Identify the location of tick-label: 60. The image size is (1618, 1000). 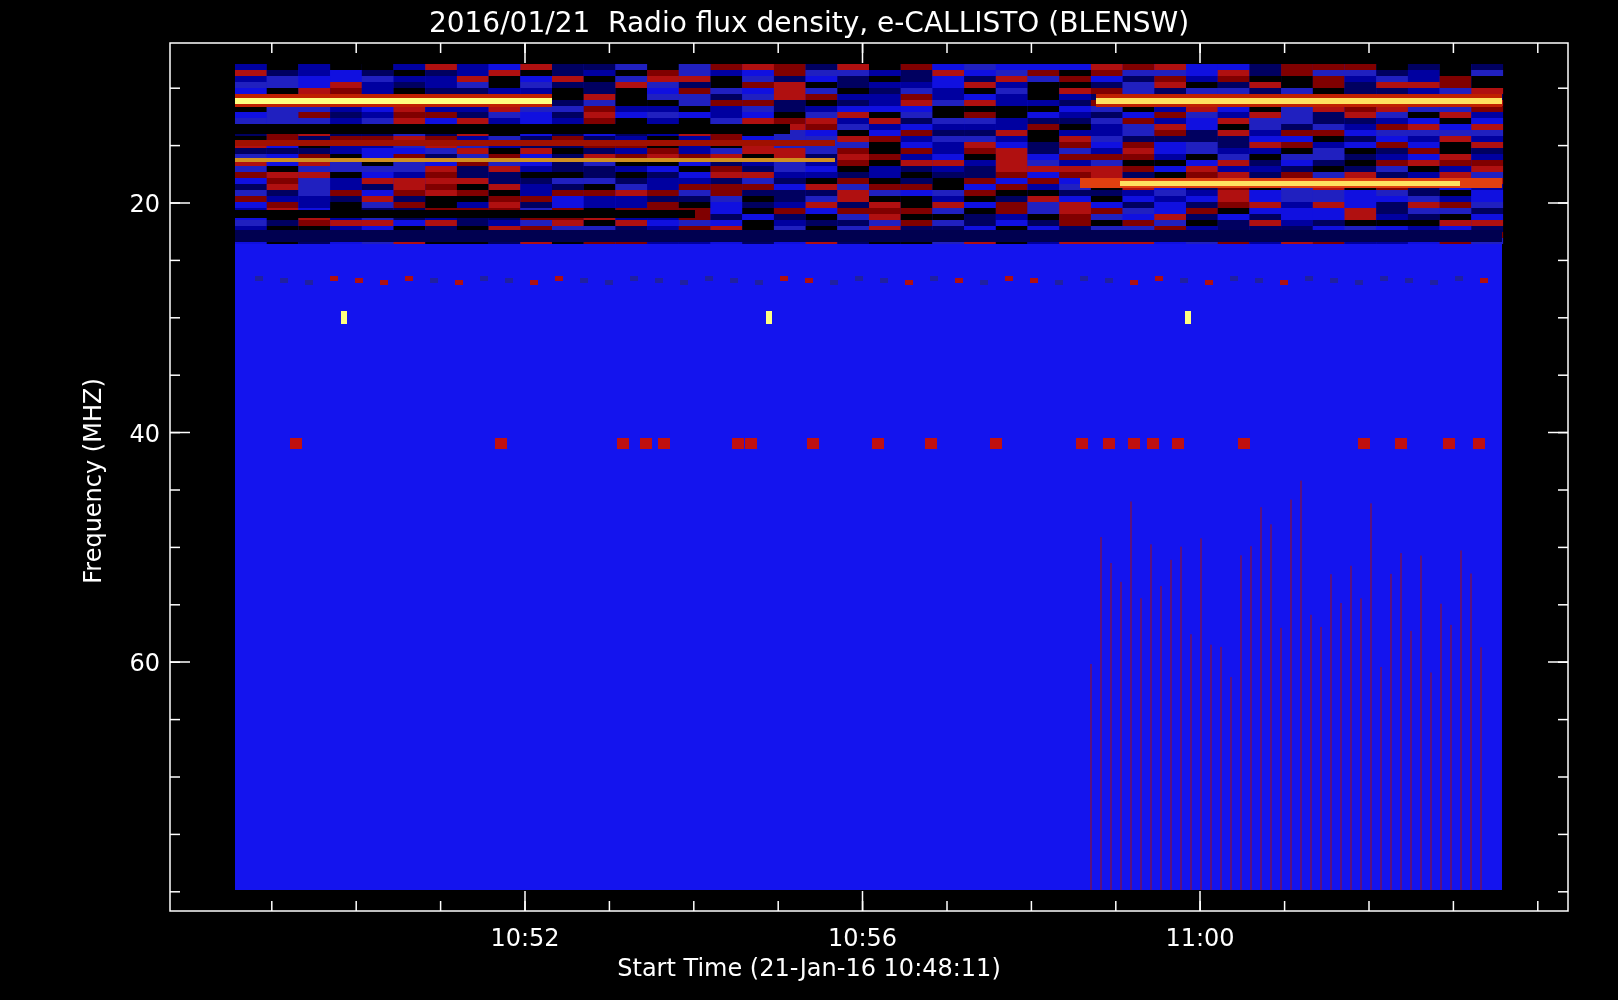
(144, 663).